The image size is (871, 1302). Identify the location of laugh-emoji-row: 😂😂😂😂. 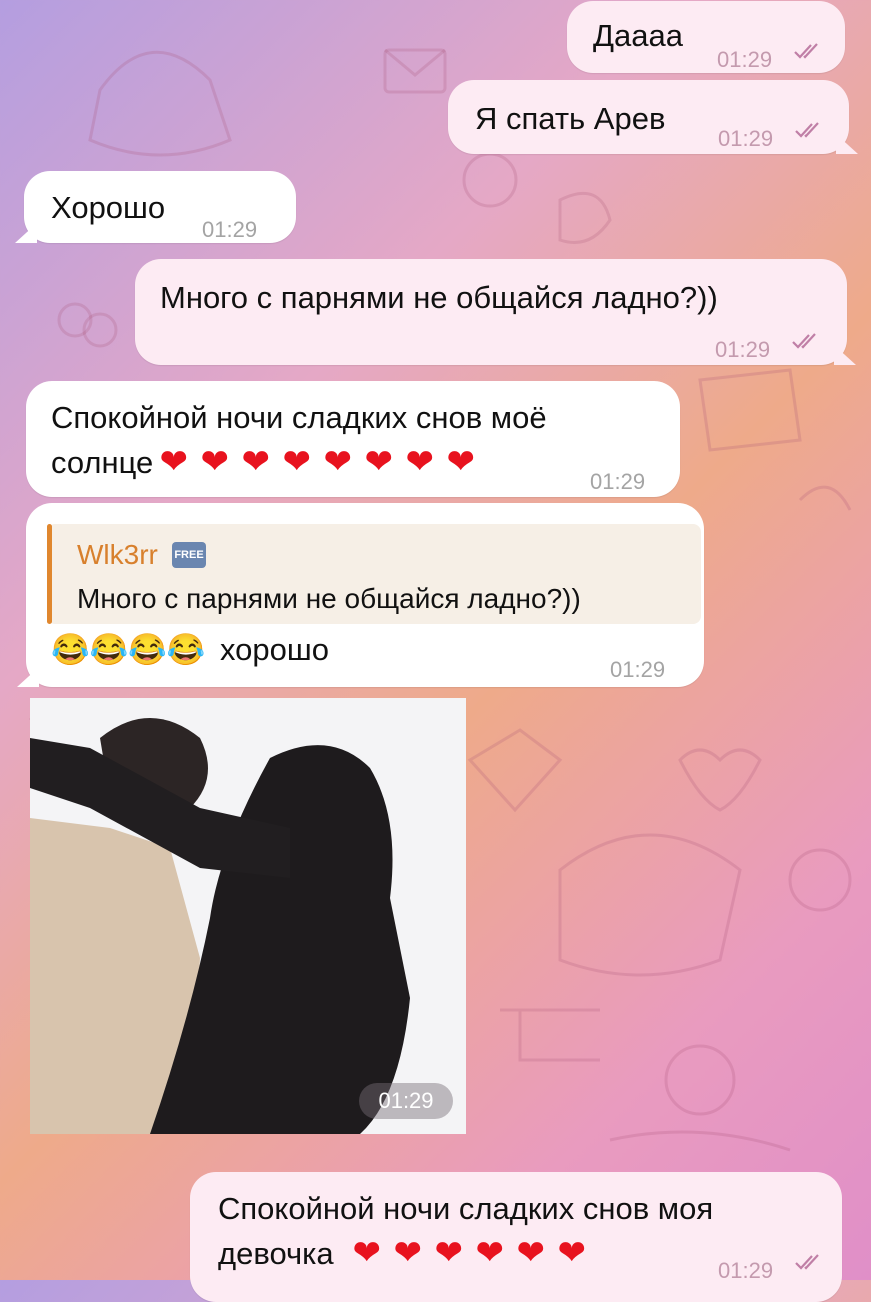
(128, 649).